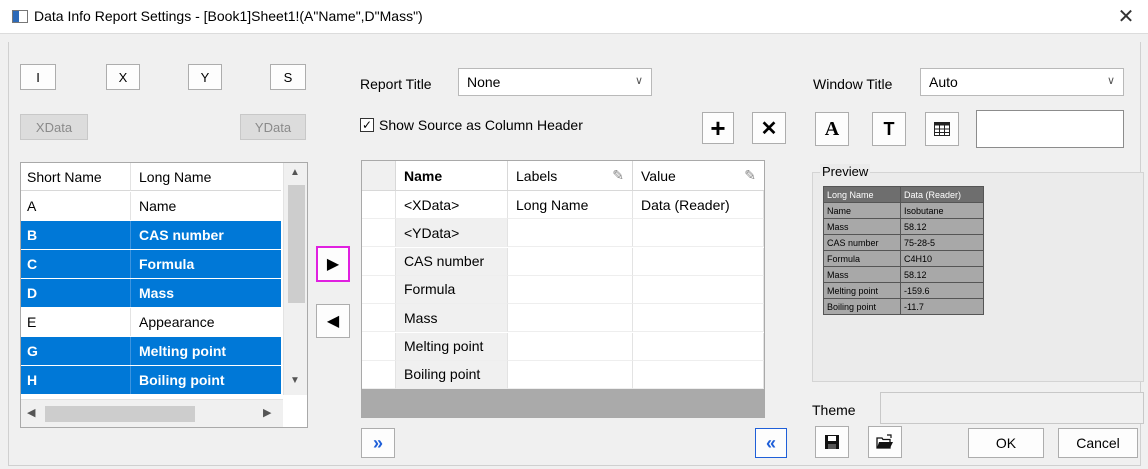 The image size is (1148, 469). What do you see at coordinates (267, 412) in the screenshot?
I see `scroll-right-icon: ▶` at bounding box center [267, 412].